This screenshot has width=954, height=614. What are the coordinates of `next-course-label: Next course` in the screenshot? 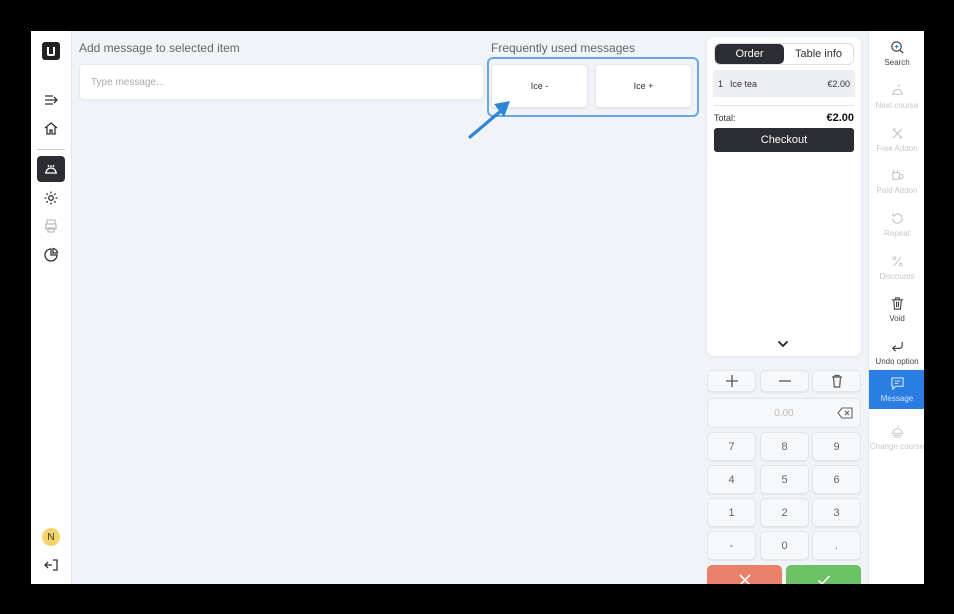 It's located at (897, 105).